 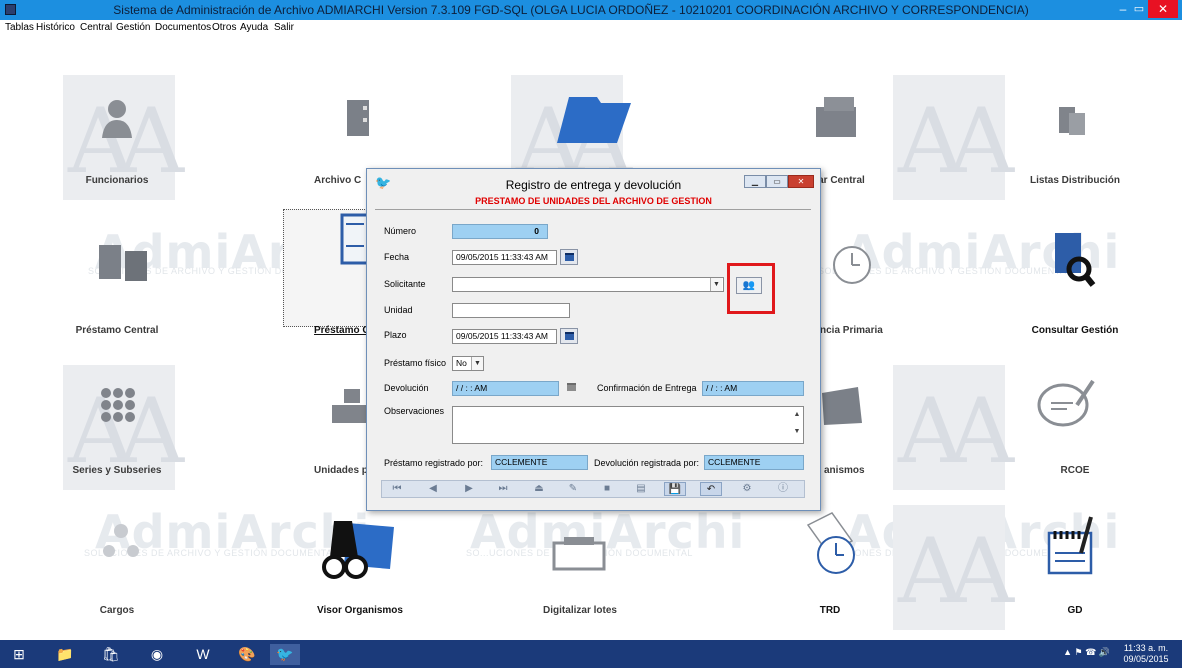 What do you see at coordinates (579, 554) in the screenshot?
I see `scanner-icon` at bounding box center [579, 554].